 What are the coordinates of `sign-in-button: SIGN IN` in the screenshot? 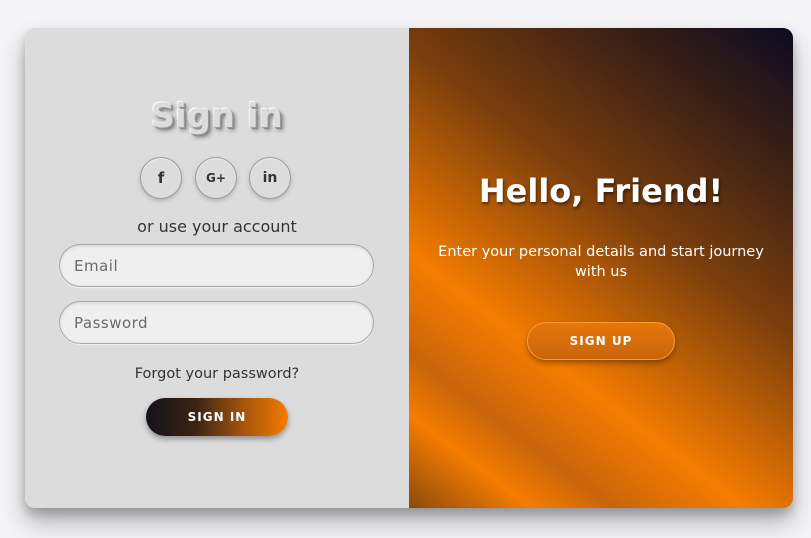 It's located at (217, 417).